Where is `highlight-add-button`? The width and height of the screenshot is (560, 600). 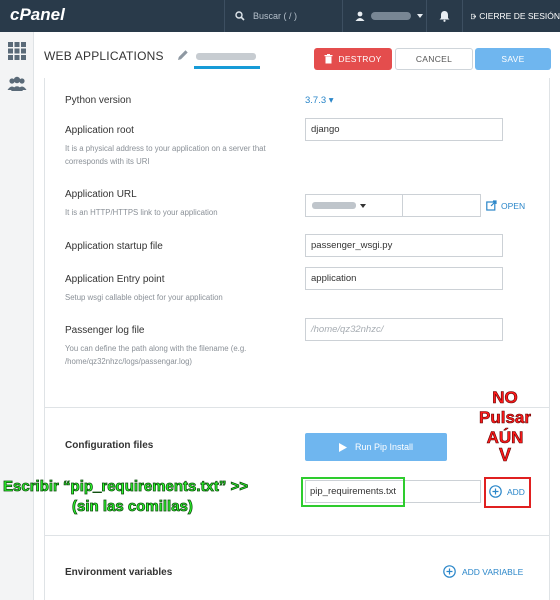 highlight-add-button is located at coordinates (507, 492).